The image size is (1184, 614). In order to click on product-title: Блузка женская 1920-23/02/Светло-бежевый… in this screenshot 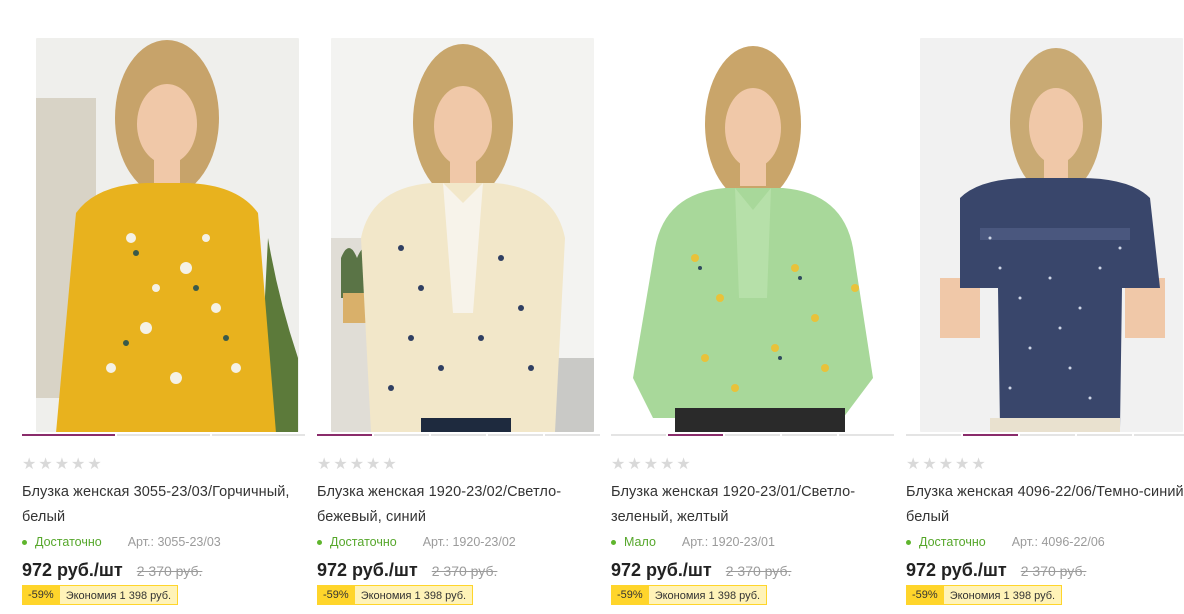, I will do `click(459, 505)`.